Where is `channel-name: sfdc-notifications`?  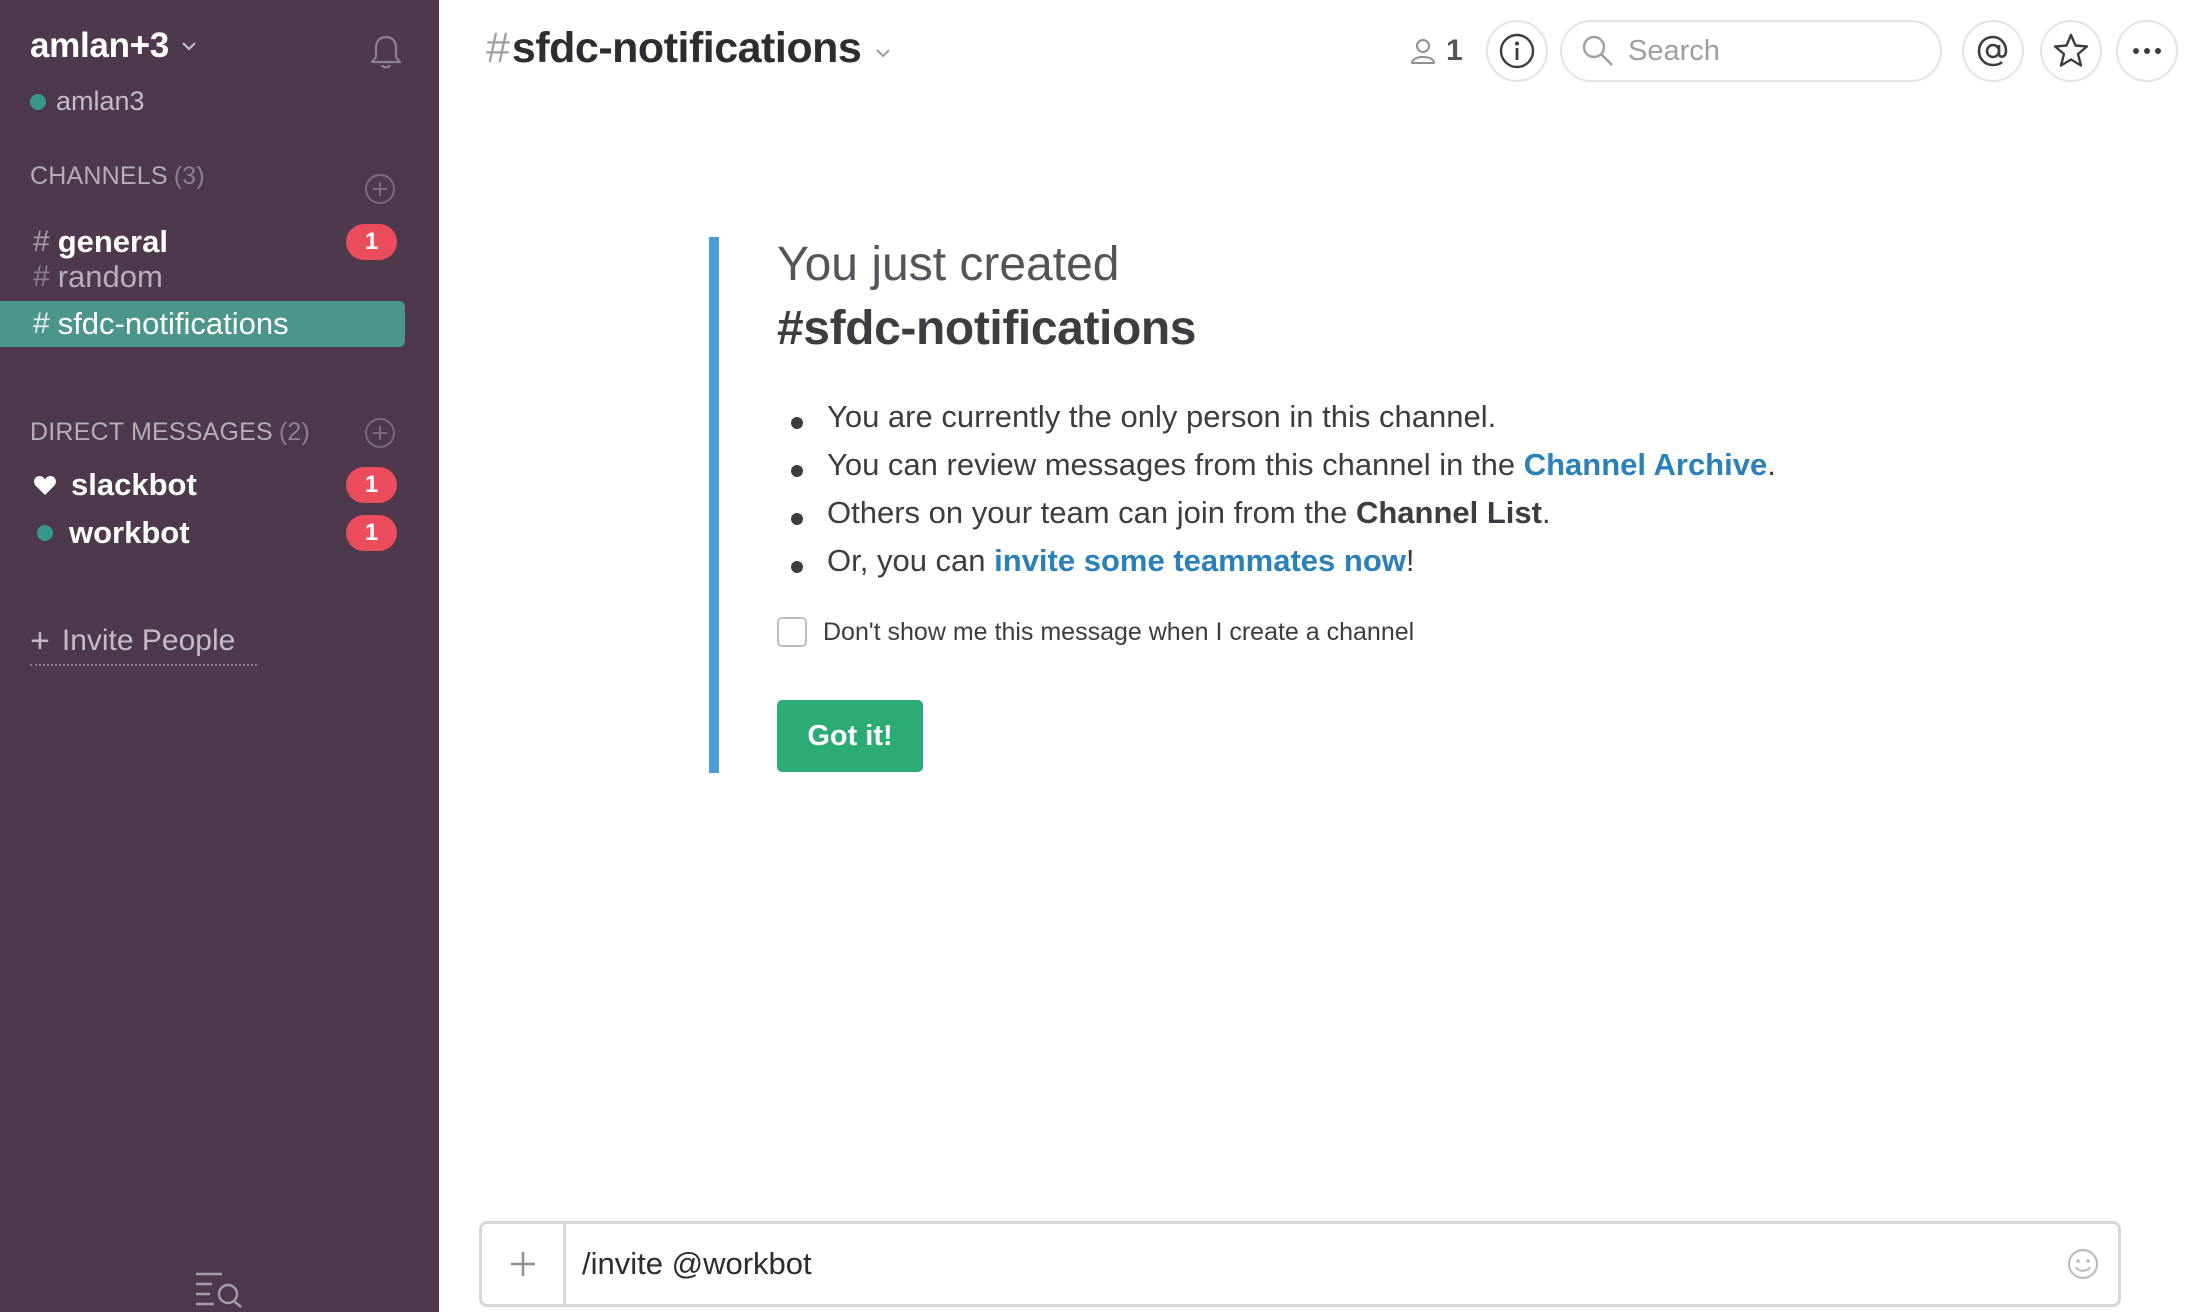
channel-name: sfdc-notifications is located at coordinates (173, 323).